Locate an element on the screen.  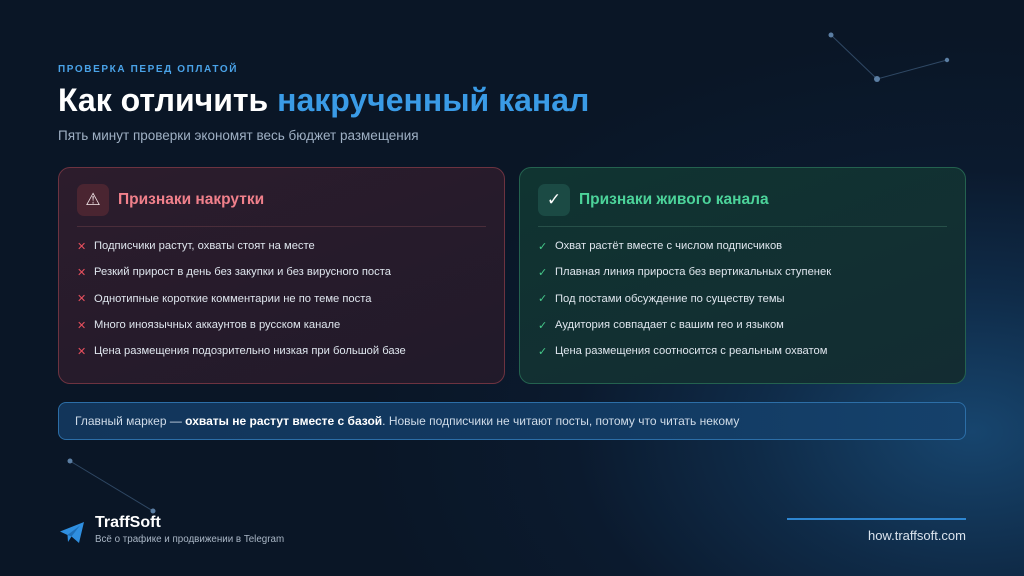
brand-name: TraffSoft is located at coordinates (128, 522).